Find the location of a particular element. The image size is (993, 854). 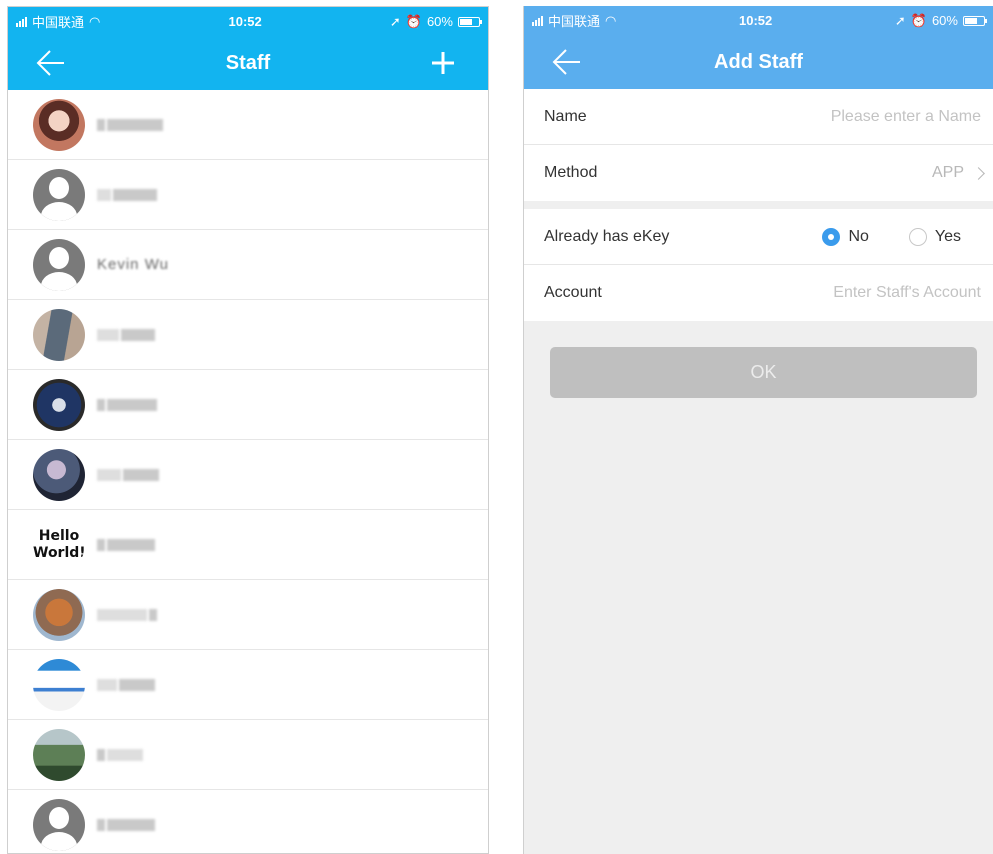

staff-name-text: Kevin Wu is located at coordinates (133, 264).